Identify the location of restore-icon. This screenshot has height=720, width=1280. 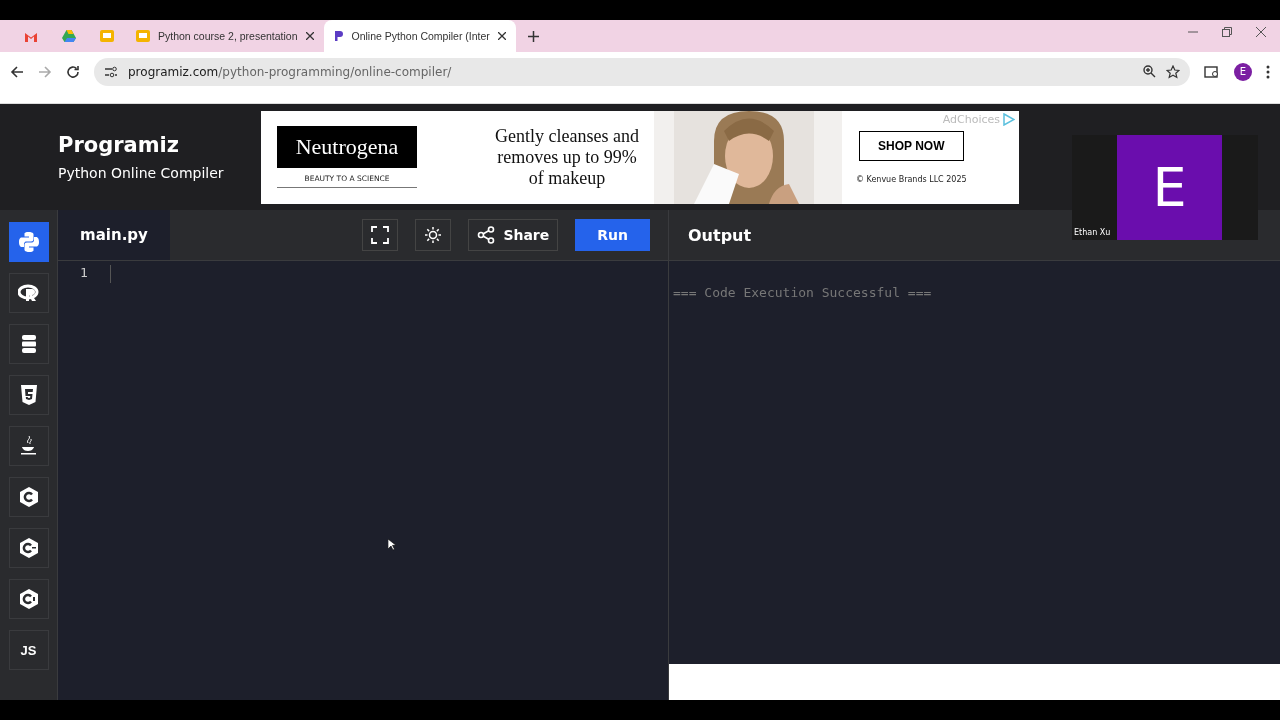
(1227, 32).